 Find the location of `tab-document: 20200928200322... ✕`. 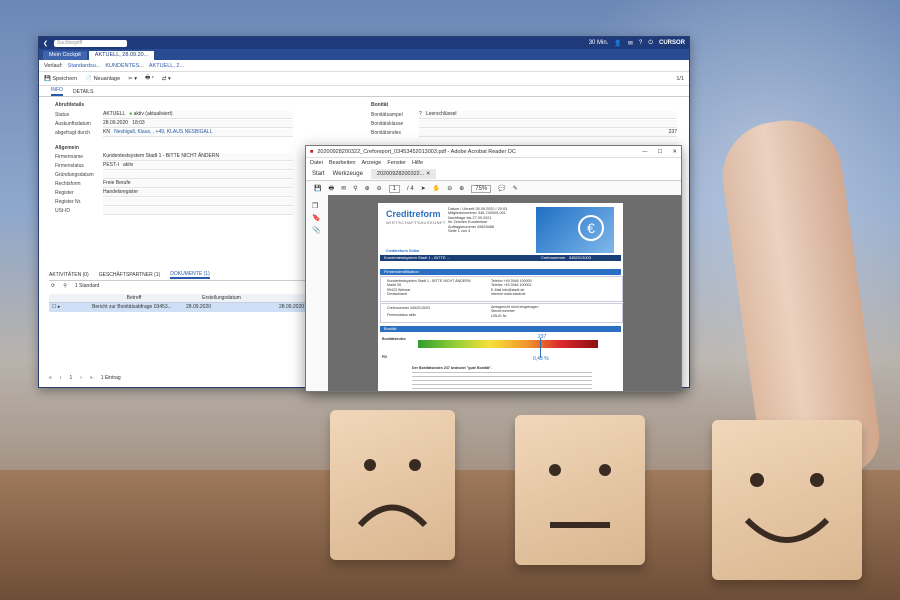

tab-document: 20200928200322... ✕ is located at coordinates (403, 174).